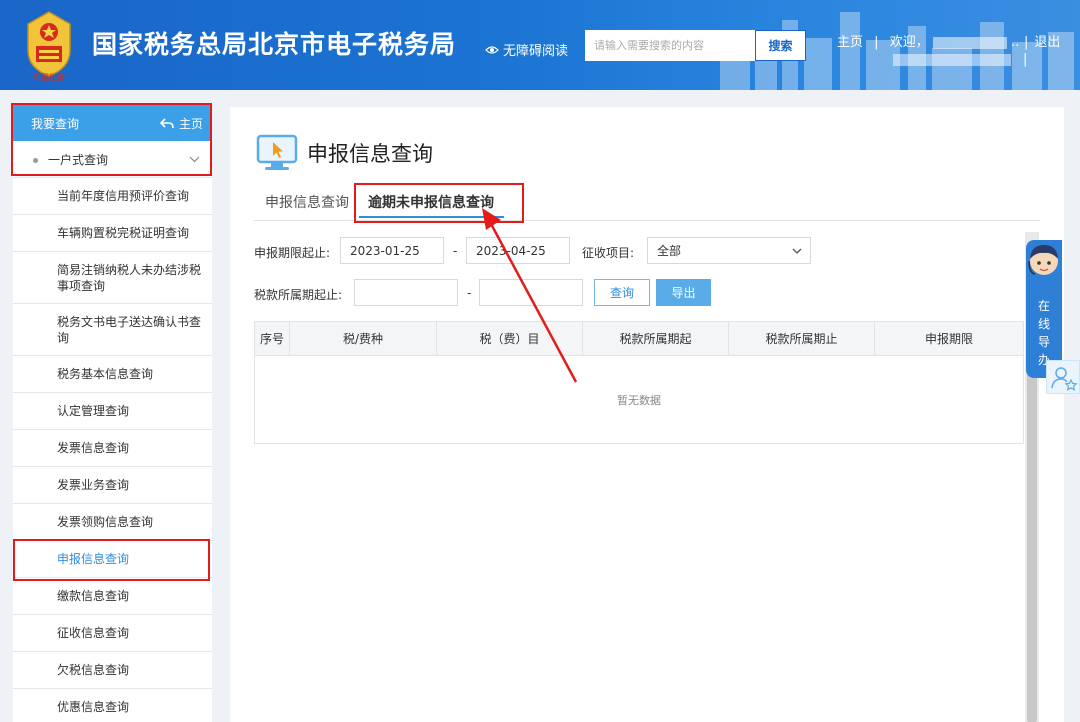 Image resolution: width=1080 pixels, height=722 pixels. What do you see at coordinates (639, 400) in the screenshot?
I see `empty-state-text: 暂无数据` at bounding box center [639, 400].